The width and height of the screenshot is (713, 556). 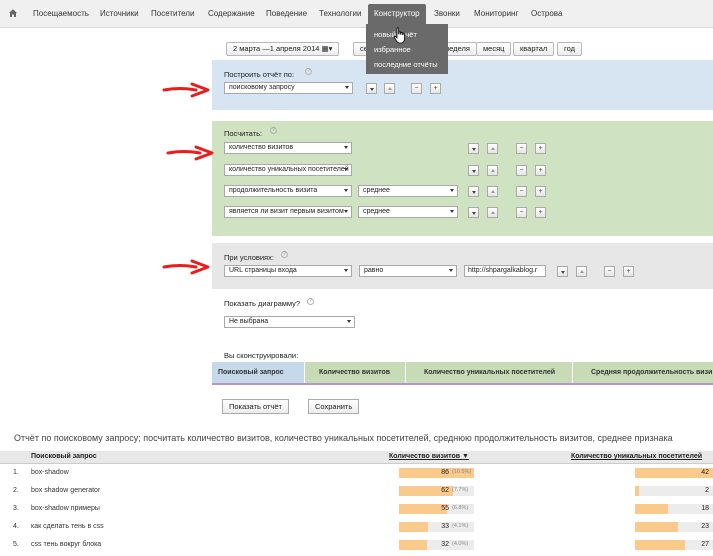 I want to click on diagram-value: Не выбрана, so click(x=249, y=321).